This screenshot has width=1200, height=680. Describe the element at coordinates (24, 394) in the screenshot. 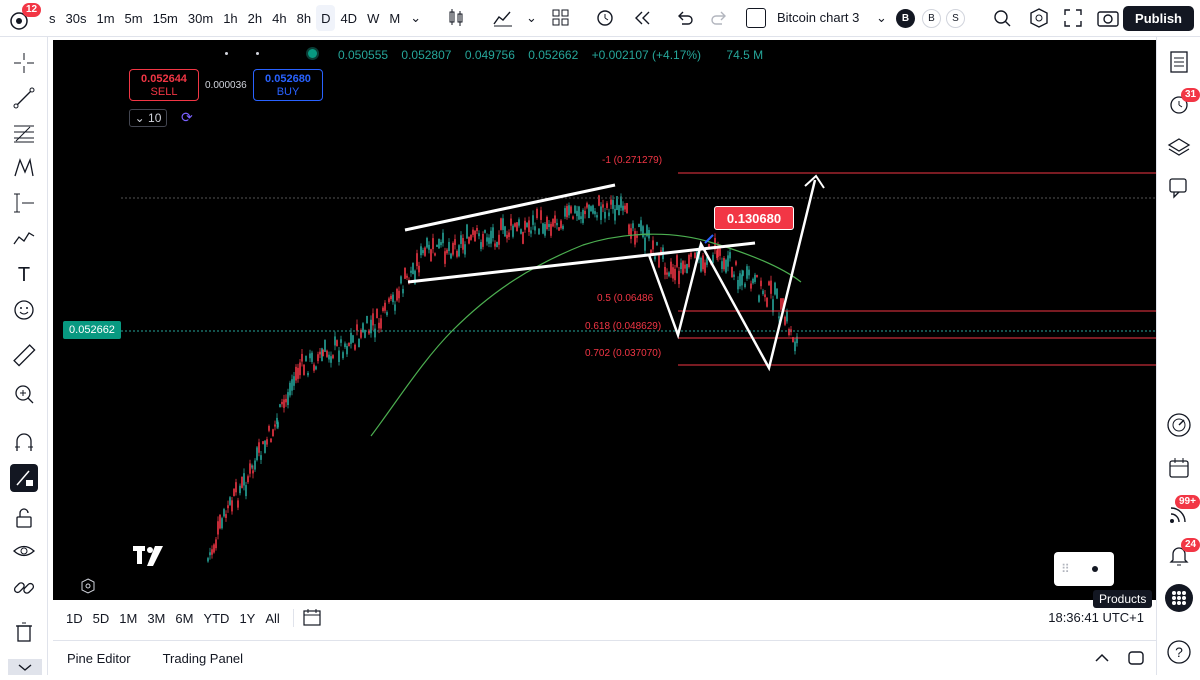

I see `zoom-in-icon` at that location.